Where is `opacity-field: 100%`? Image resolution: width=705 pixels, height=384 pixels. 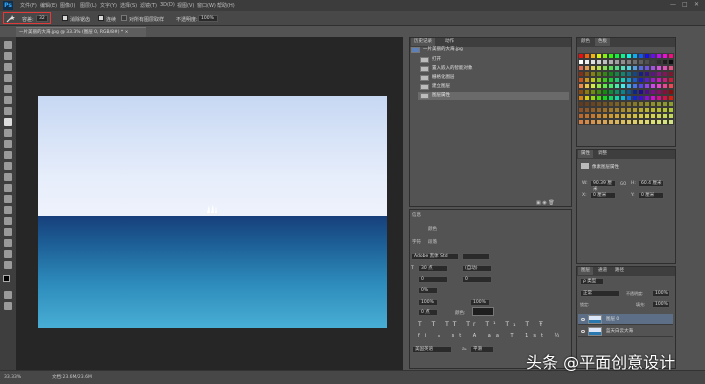
opacity-field: 100% is located at coordinates (208, 18).